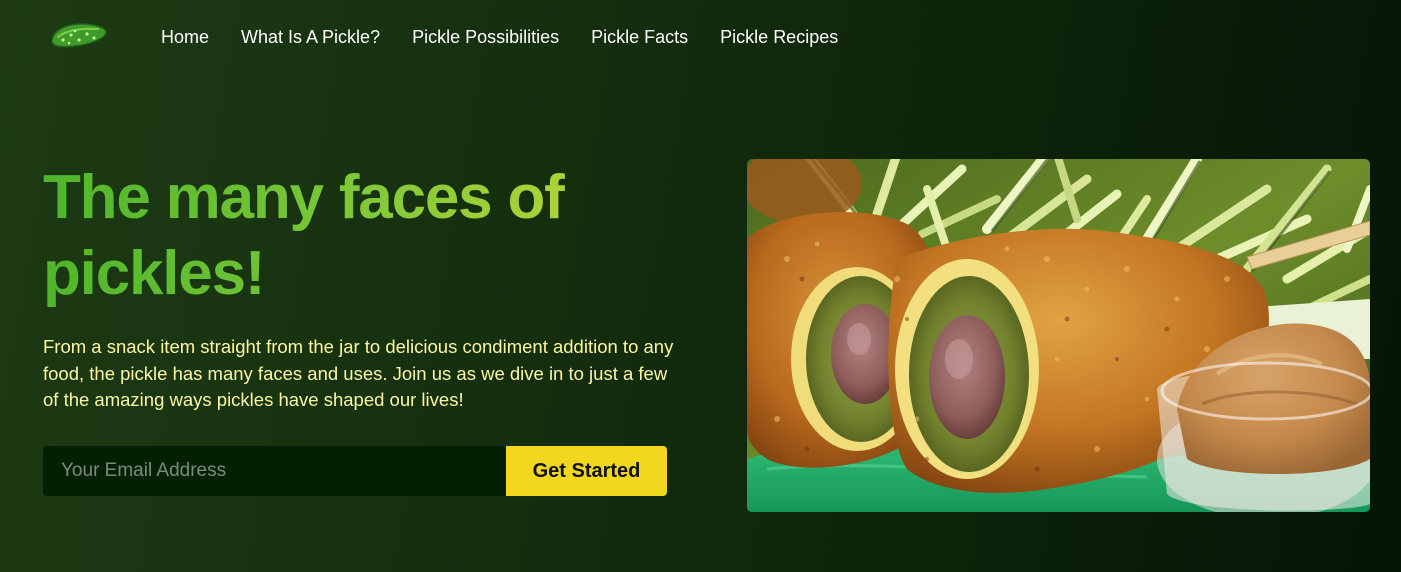  I want to click on nav-item-what-is-a-pickle: What Is A Pickle?, so click(310, 37).